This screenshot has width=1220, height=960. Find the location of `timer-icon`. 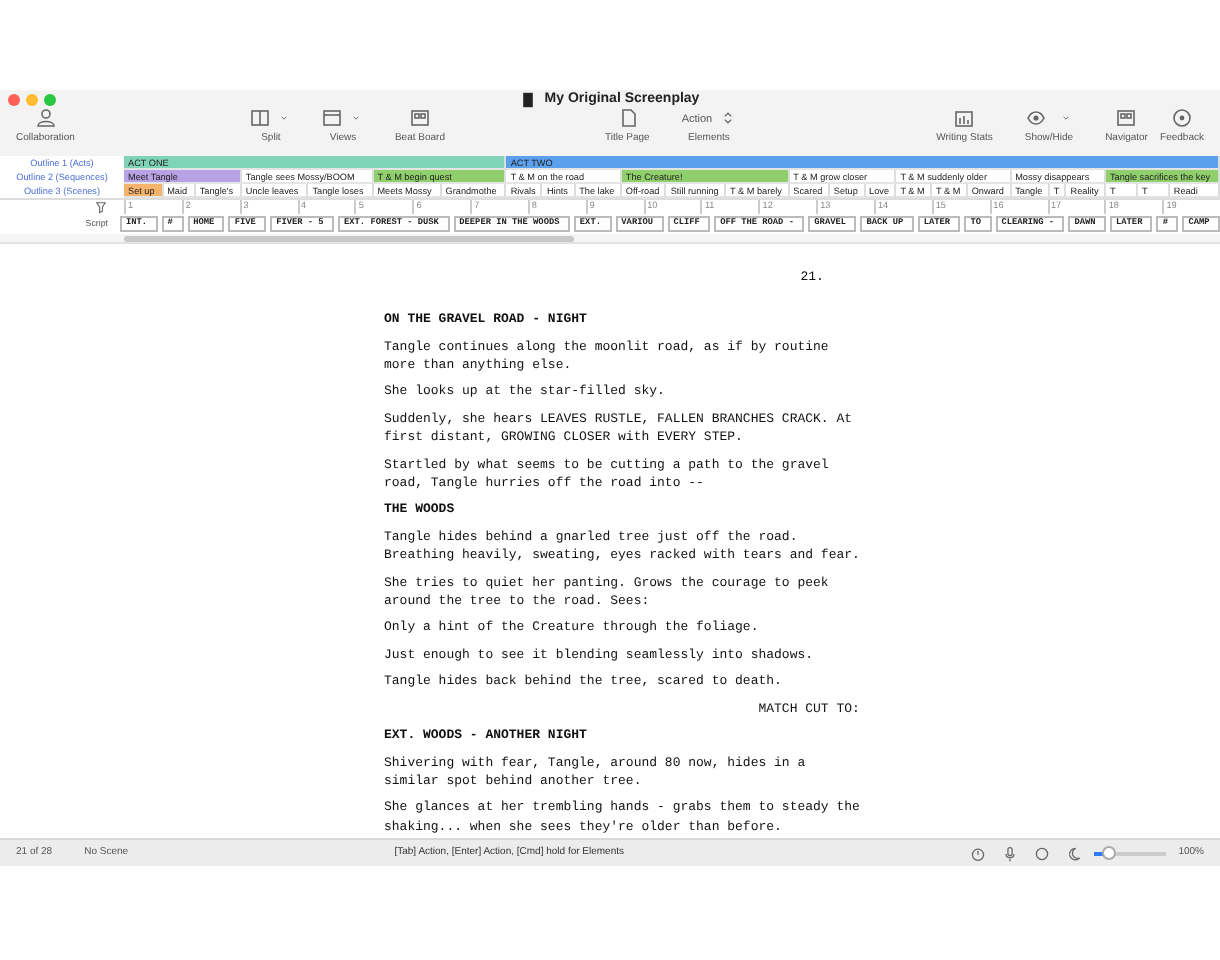

timer-icon is located at coordinates (978, 853).